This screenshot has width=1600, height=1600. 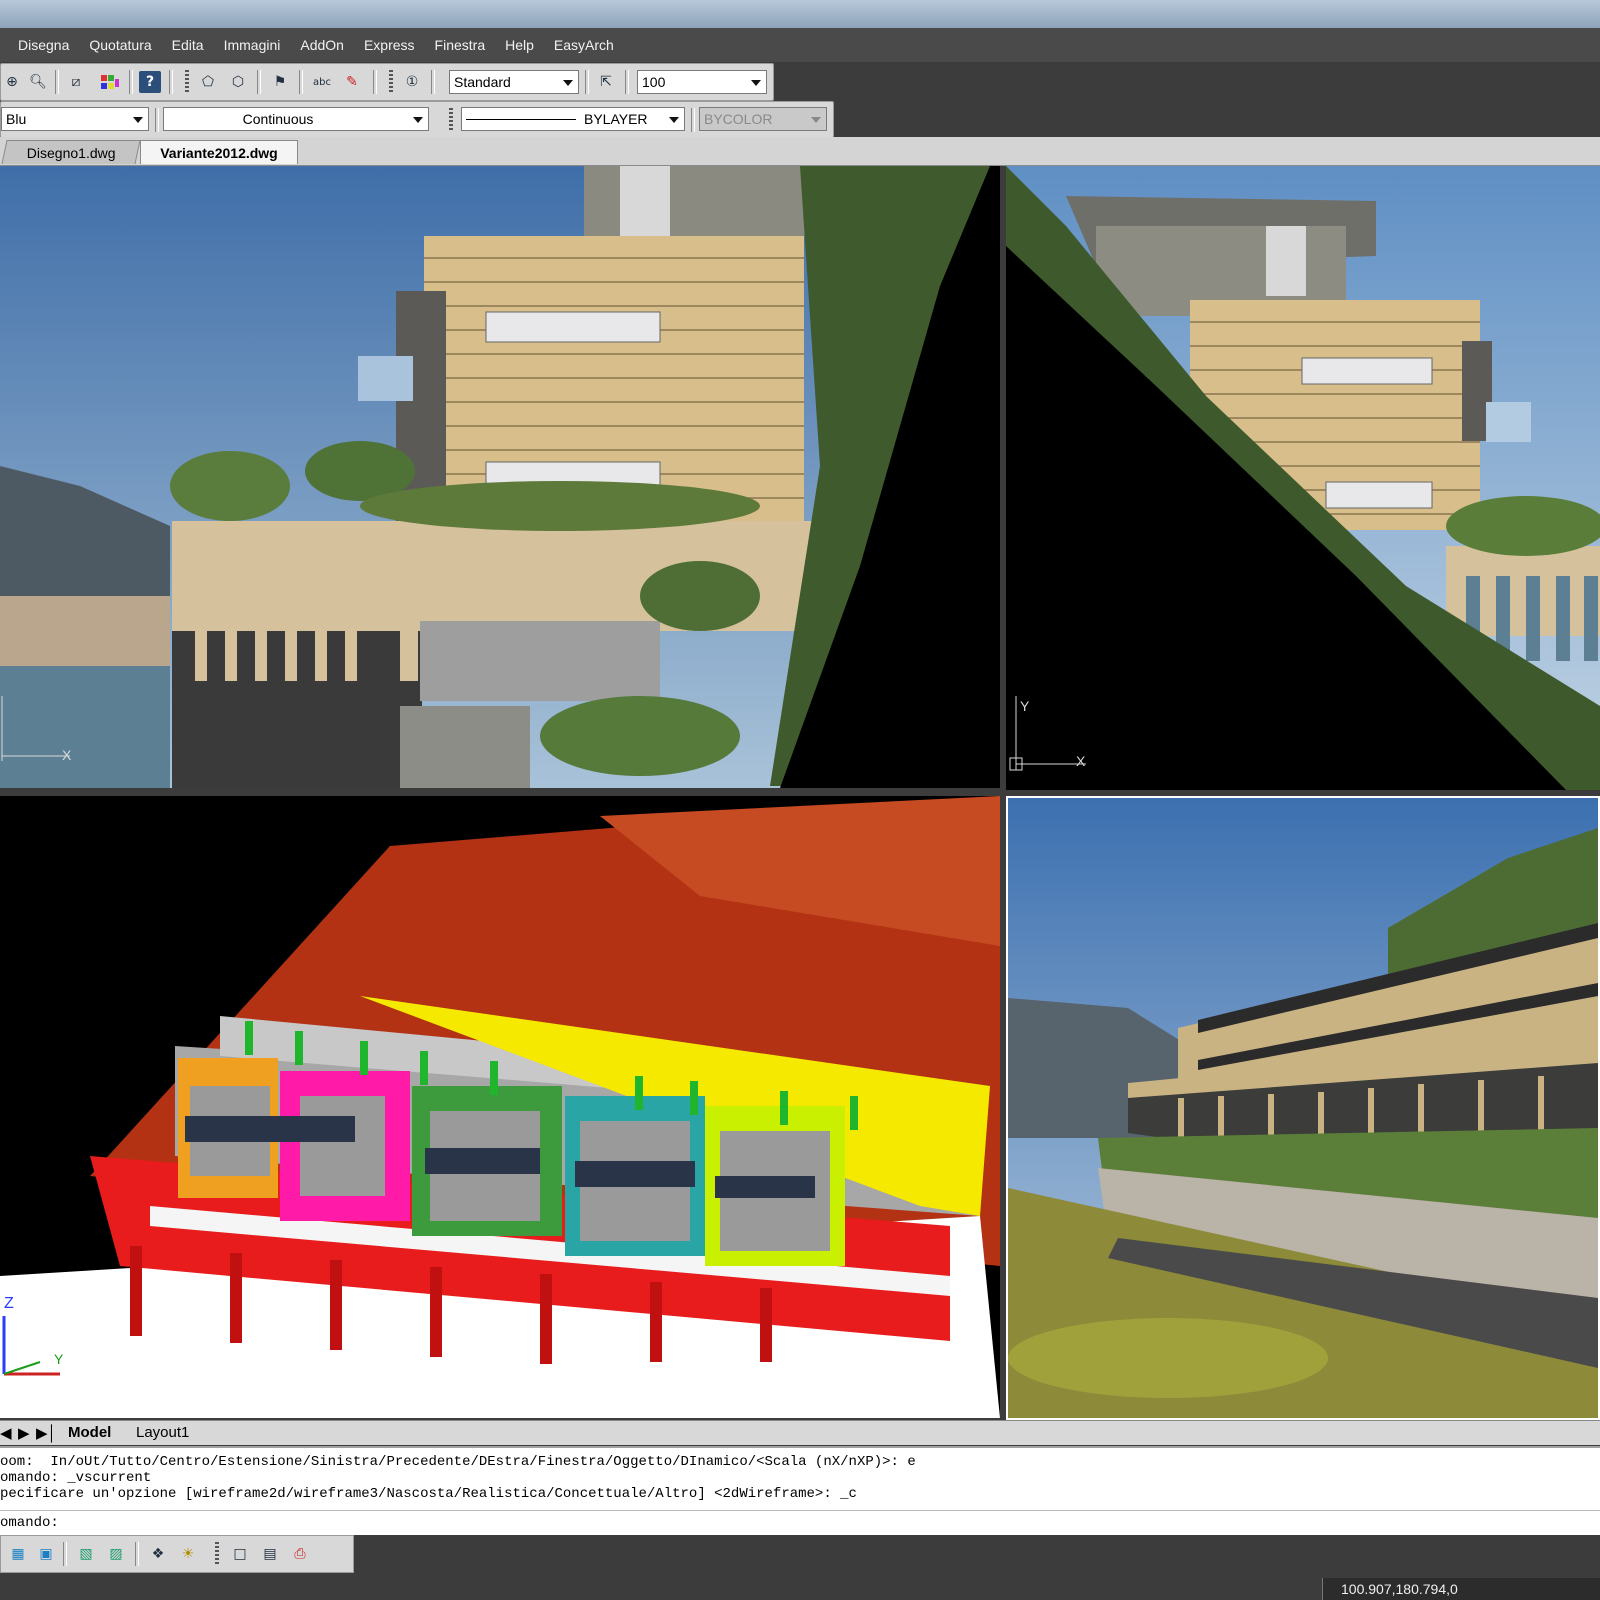 What do you see at coordinates (75, 119) in the screenshot?
I see `color-select: Blu` at bounding box center [75, 119].